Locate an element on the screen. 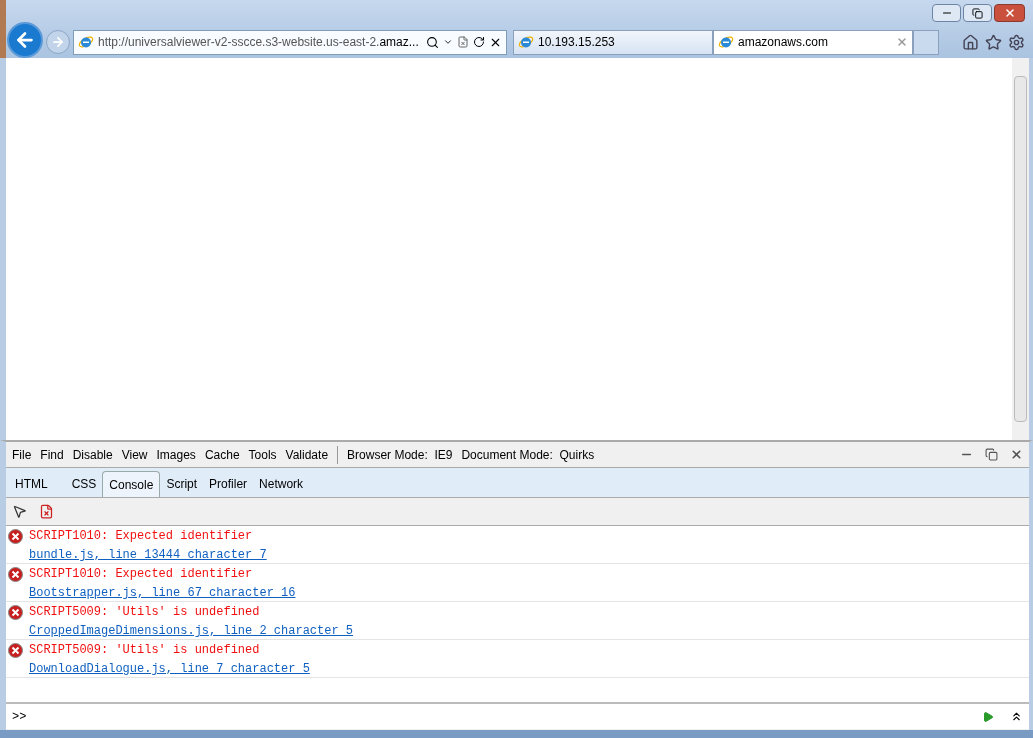 This screenshot has height=738, width=1033. home-icon is located at coordinates (970, 42).